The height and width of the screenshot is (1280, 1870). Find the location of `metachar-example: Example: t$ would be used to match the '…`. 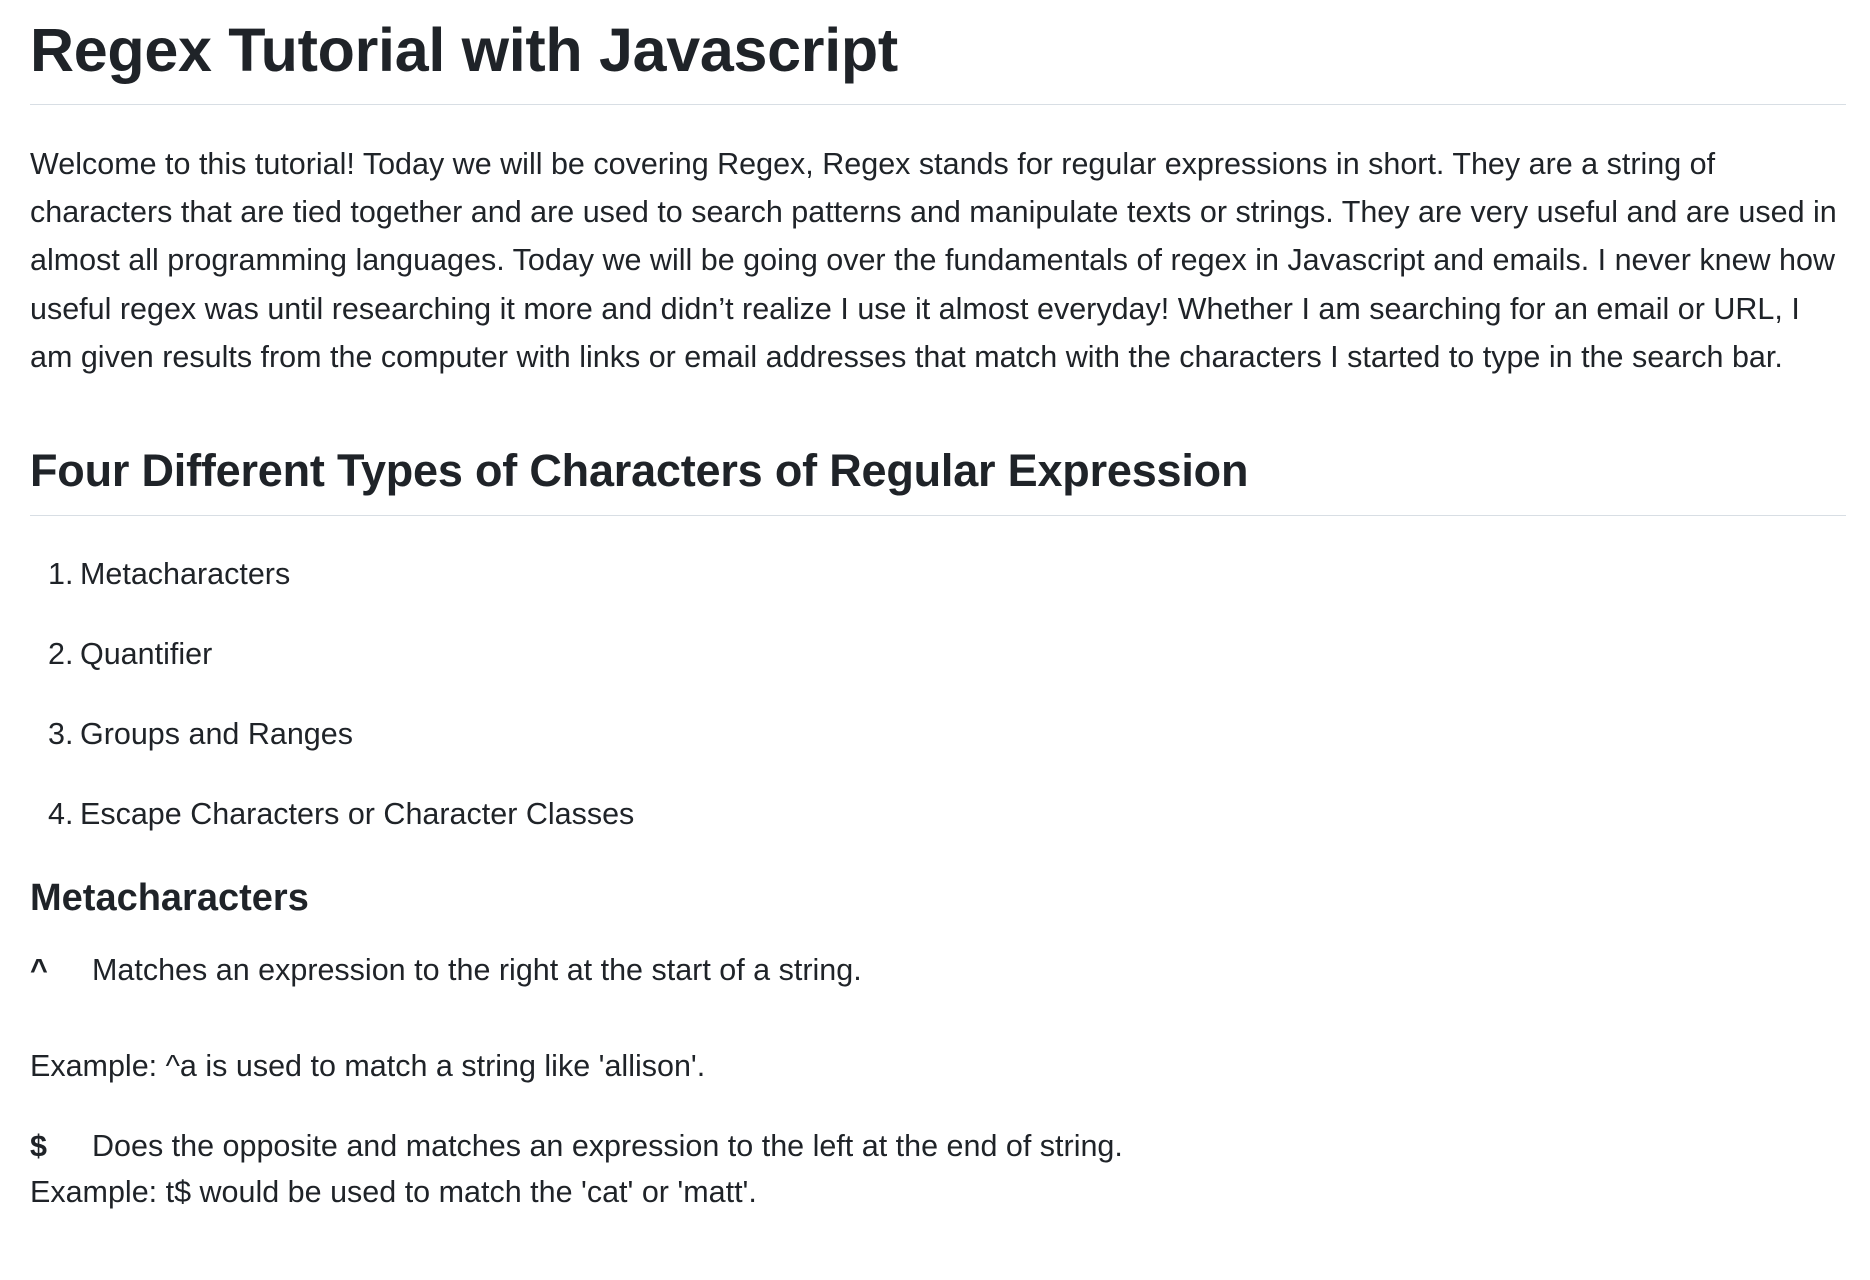

metachar-example: Example: t$ would be used to match the '… is located at coordinates (393, 1192).